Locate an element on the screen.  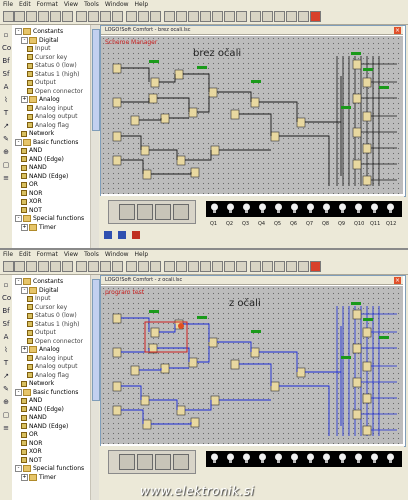
copy-icon is located at coordinates (67, 16).